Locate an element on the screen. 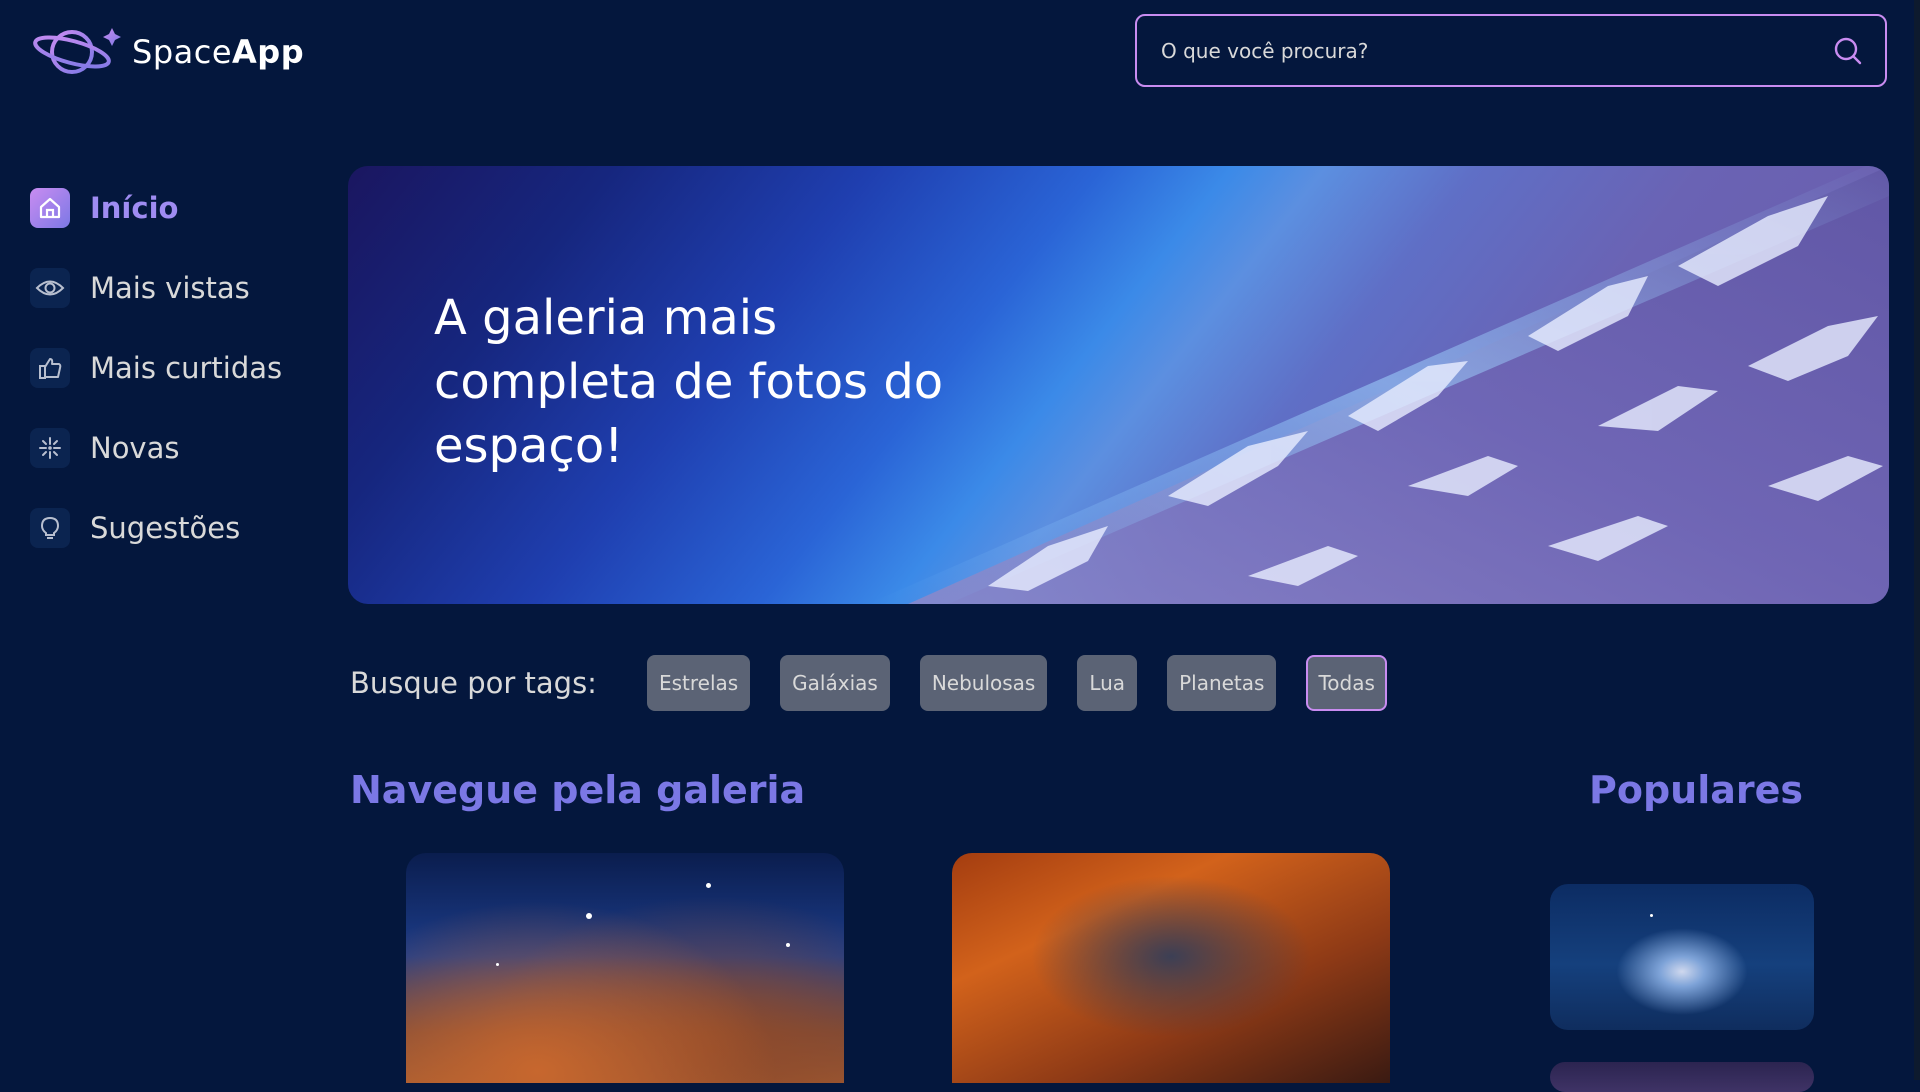  tags-label: Busque por tags: is located at coordinates (473, 683).